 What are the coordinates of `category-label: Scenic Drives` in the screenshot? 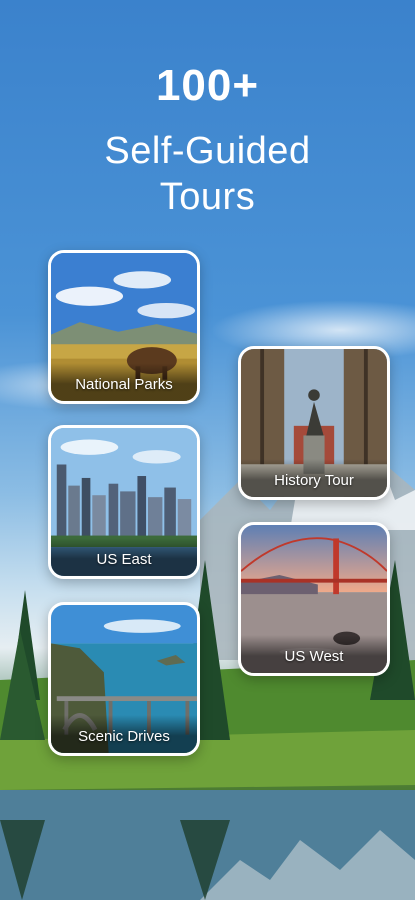 It's located at (124, 734).